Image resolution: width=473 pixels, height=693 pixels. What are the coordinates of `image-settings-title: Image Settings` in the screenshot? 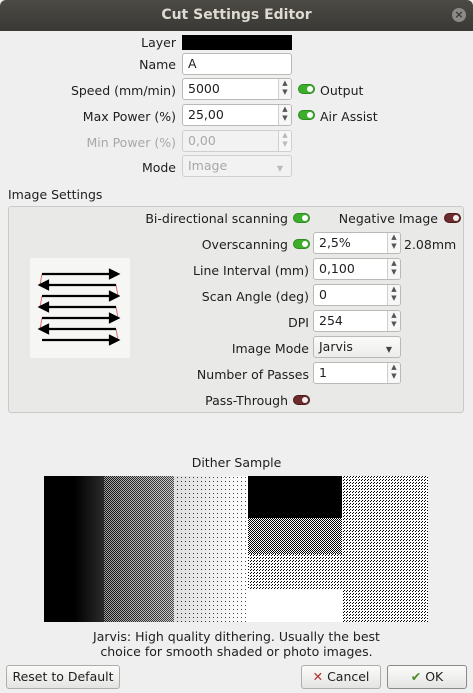 It's located at (55, 194).